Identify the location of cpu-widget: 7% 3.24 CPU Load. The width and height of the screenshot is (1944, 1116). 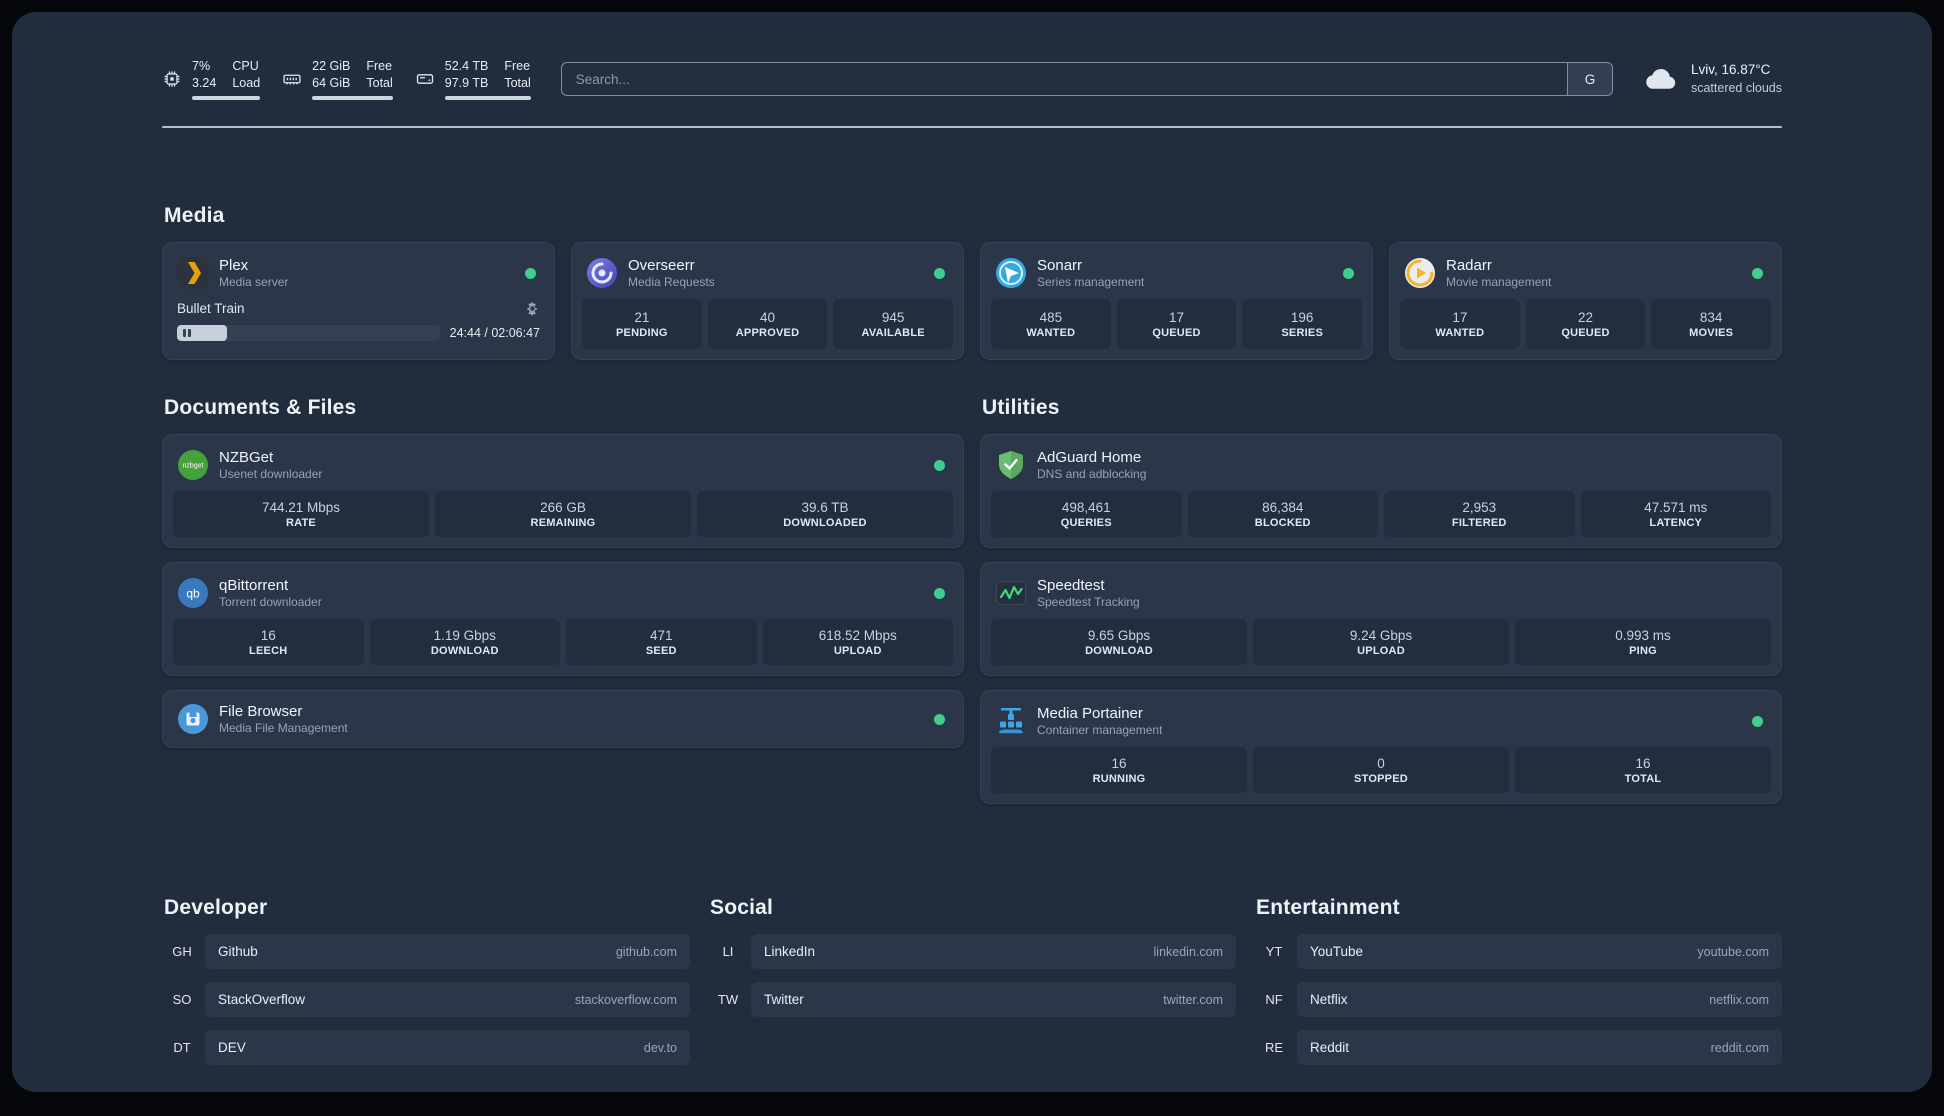
(211, 79).